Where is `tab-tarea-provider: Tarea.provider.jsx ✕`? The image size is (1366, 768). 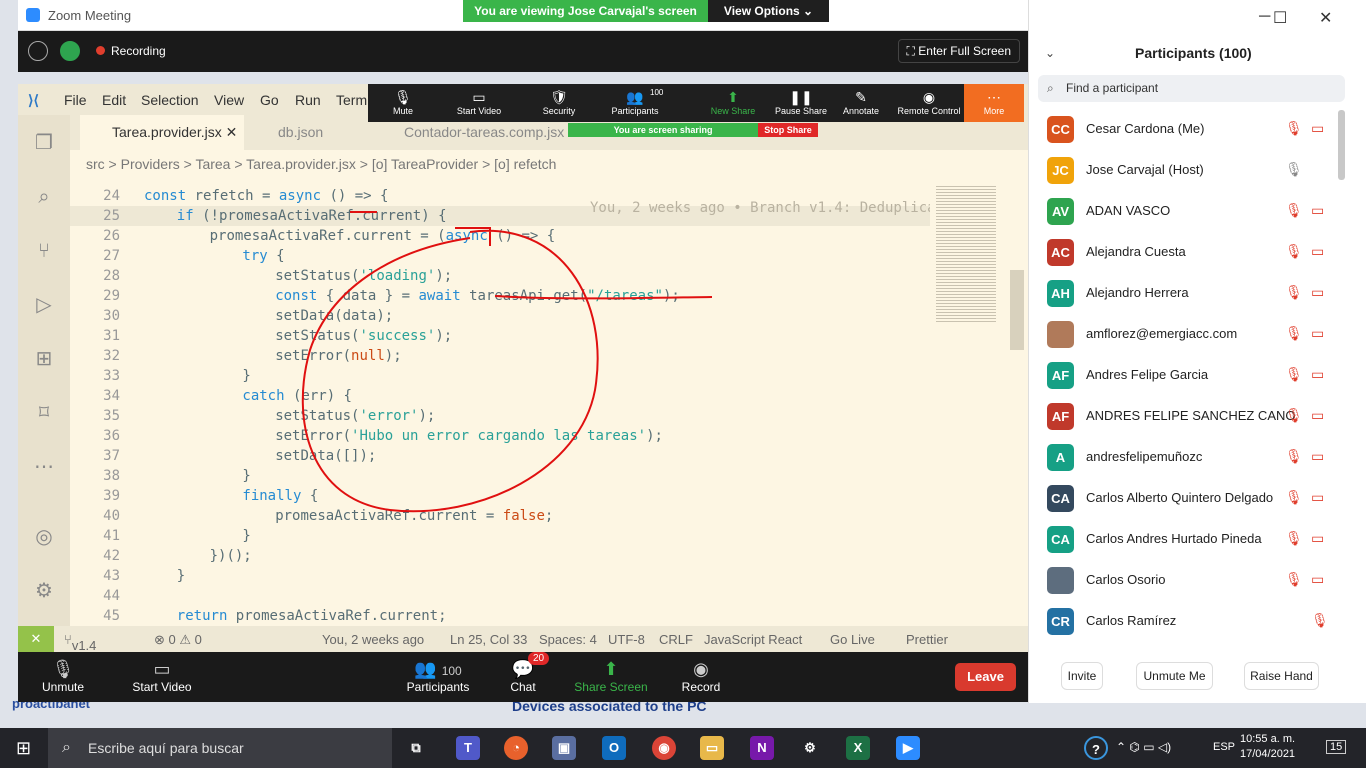 tab-tarea-provider: Tarea.provider.jsx ✕ is located at coordinates (162, 132).